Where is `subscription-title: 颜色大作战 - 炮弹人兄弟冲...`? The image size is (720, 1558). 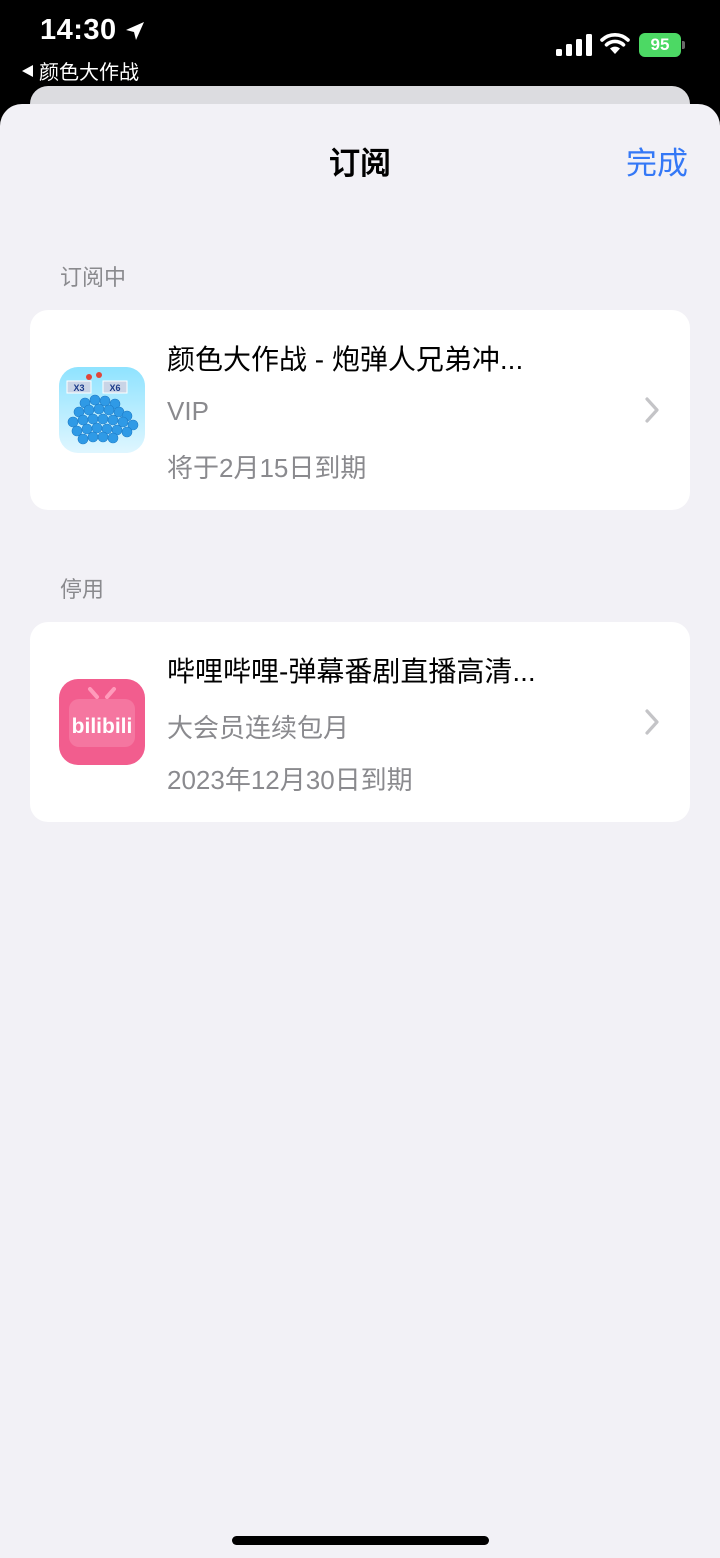
subscription-title: 颜色大作战 - 炮弹人兄弟冲... is located at coordinates (345, 359).